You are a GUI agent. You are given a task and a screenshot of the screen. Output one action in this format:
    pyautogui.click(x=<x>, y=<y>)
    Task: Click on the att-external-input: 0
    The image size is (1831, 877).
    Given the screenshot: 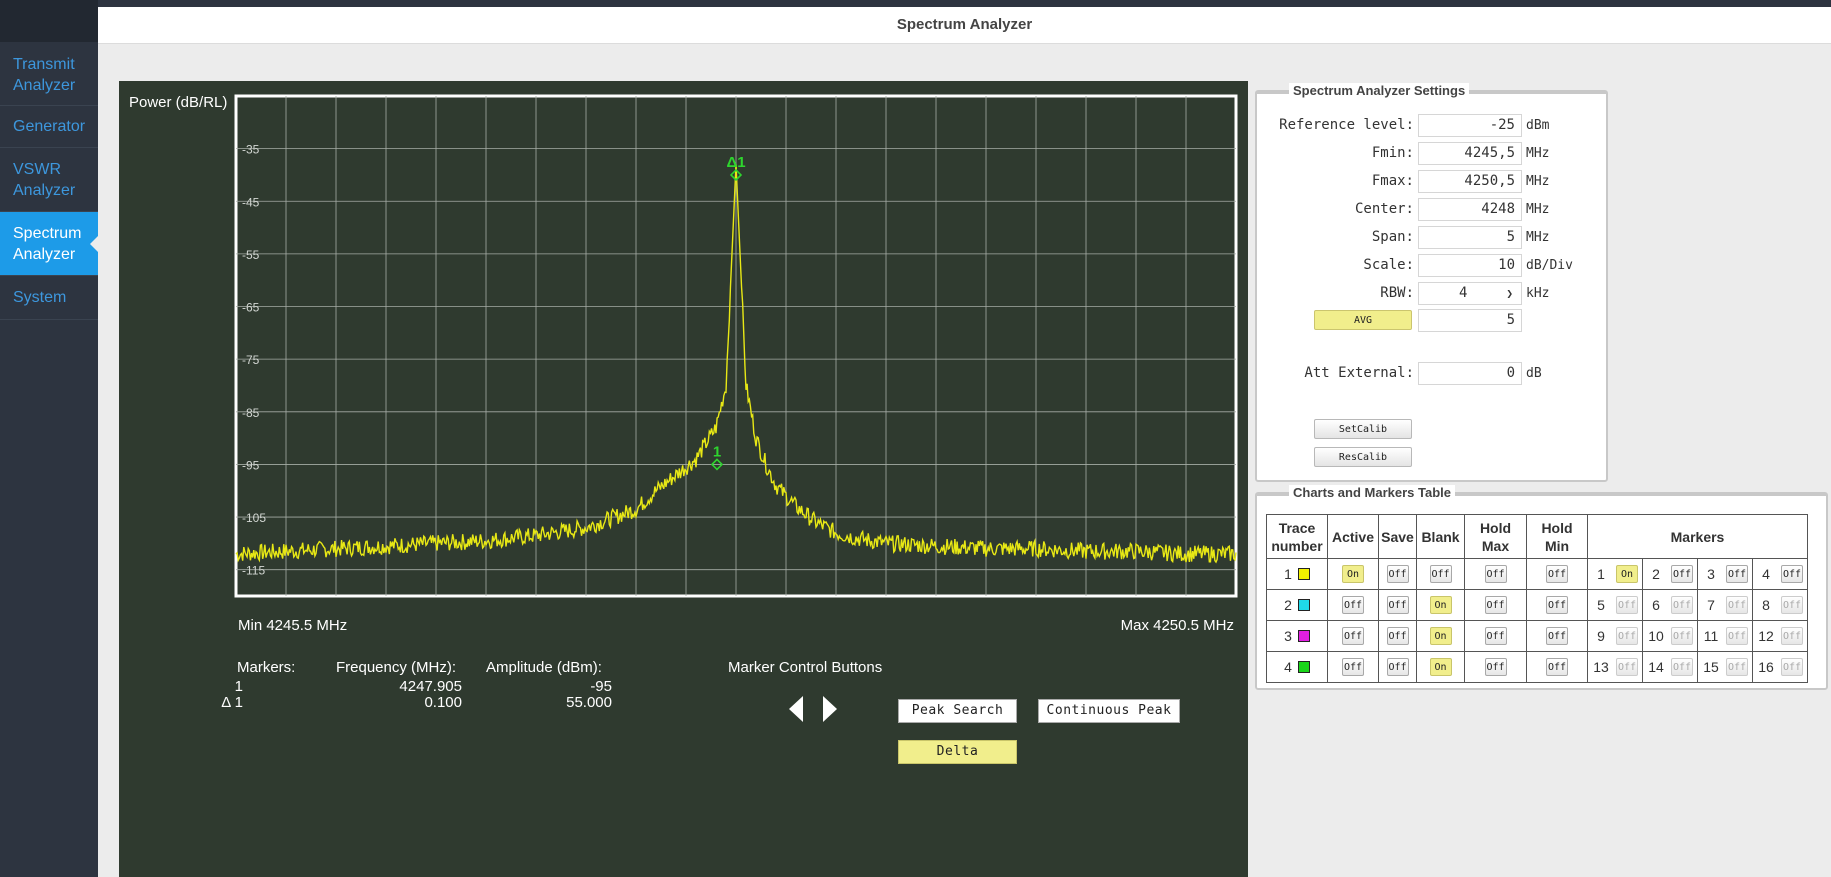 What is the action you would take?
    pyautogui.click(x=1470, y=373)
    